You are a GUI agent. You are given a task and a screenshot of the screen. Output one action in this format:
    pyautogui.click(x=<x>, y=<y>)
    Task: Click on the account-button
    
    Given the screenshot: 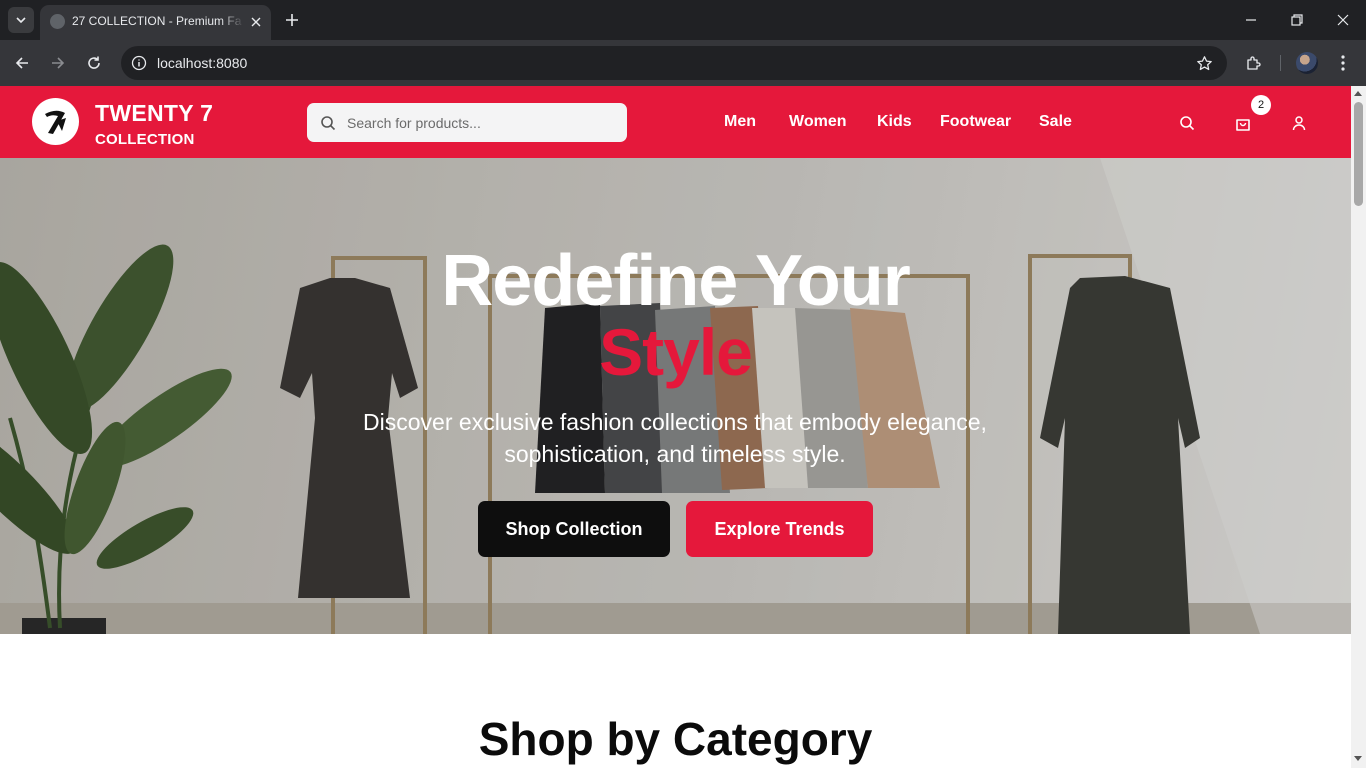 What is the action you would take?
    pyautogui.click(x=1299, y=123)
    